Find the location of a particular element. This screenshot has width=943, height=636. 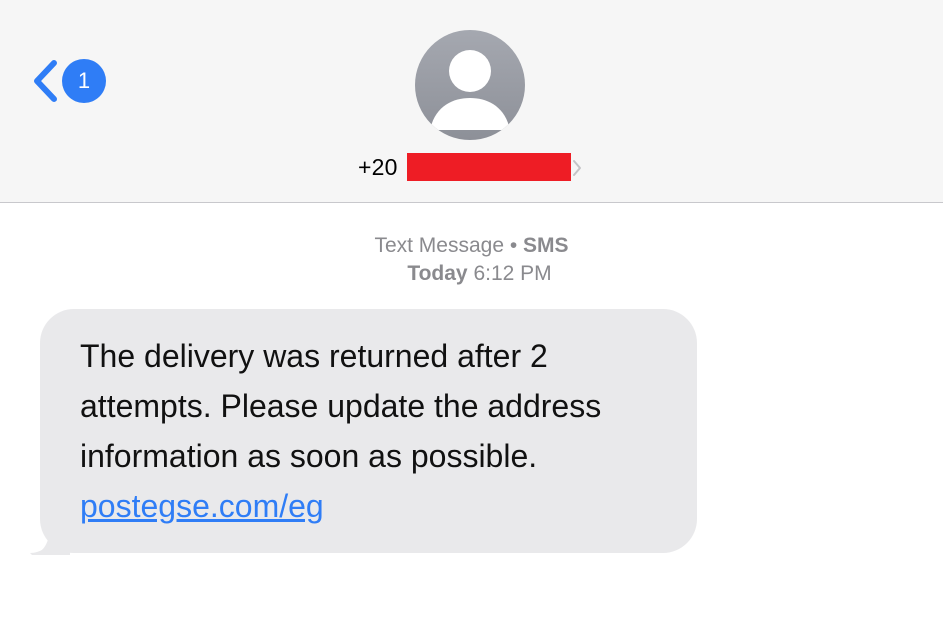

contact-avatar is located at coordinates (470, 85).